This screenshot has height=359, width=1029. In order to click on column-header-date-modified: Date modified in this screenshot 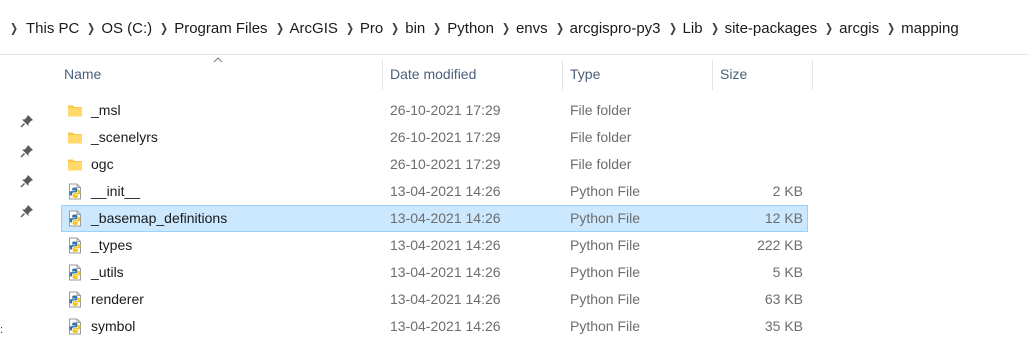, I will do `click(433, 74)`.